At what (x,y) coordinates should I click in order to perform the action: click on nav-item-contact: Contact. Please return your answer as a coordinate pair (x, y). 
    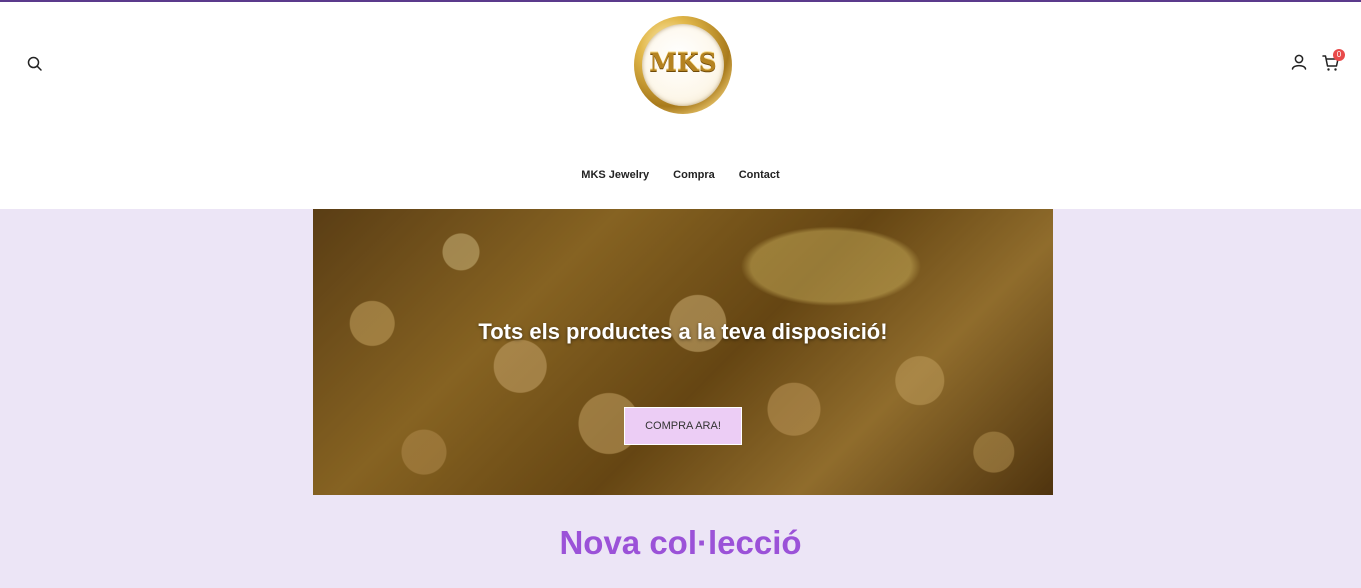
    Looking at the image, I should click on (759, 177).